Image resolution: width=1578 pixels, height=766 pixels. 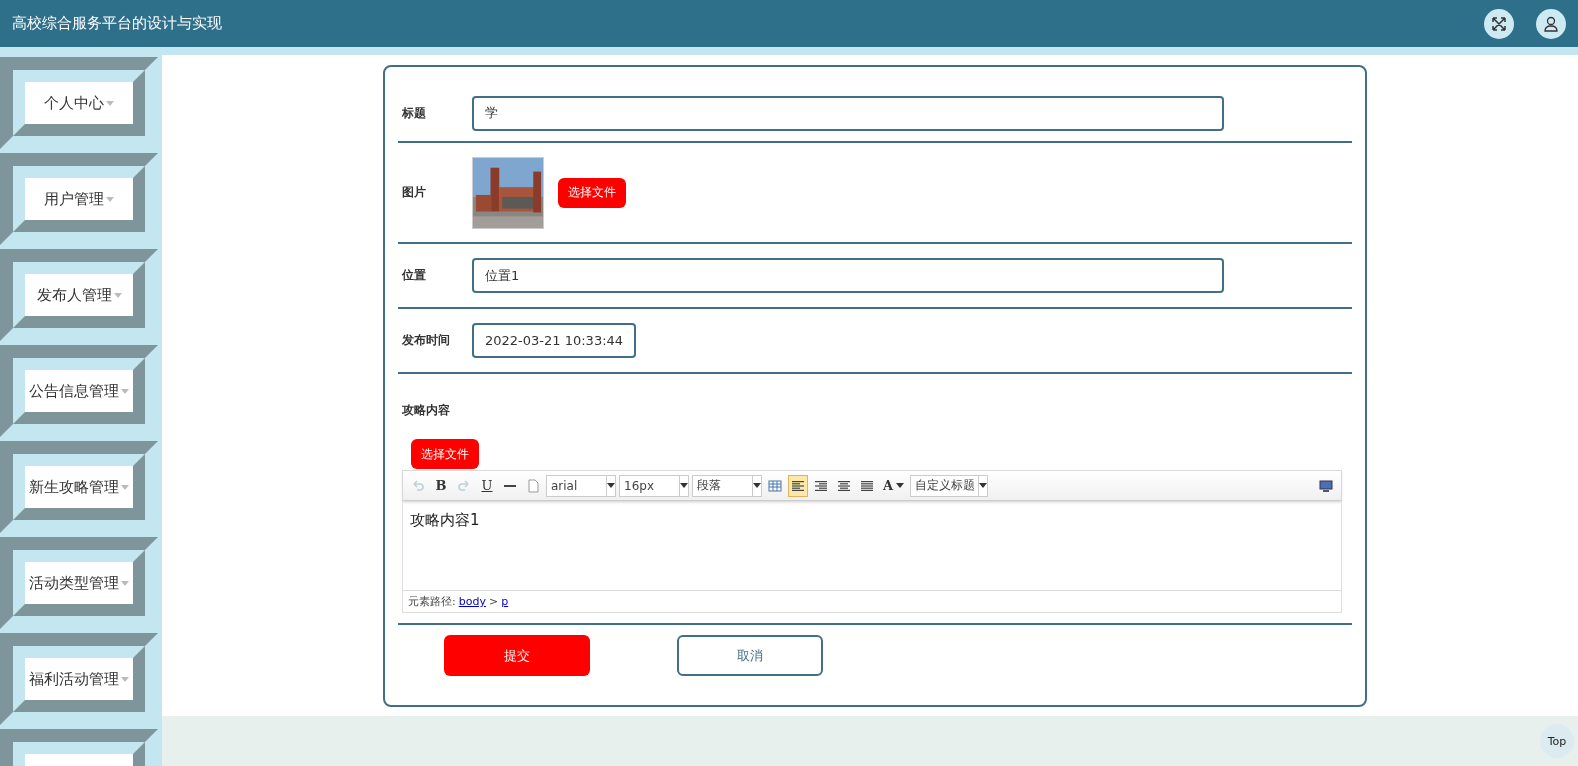 I want to click on cancel-button: 取消, so click(x=750, y=655).